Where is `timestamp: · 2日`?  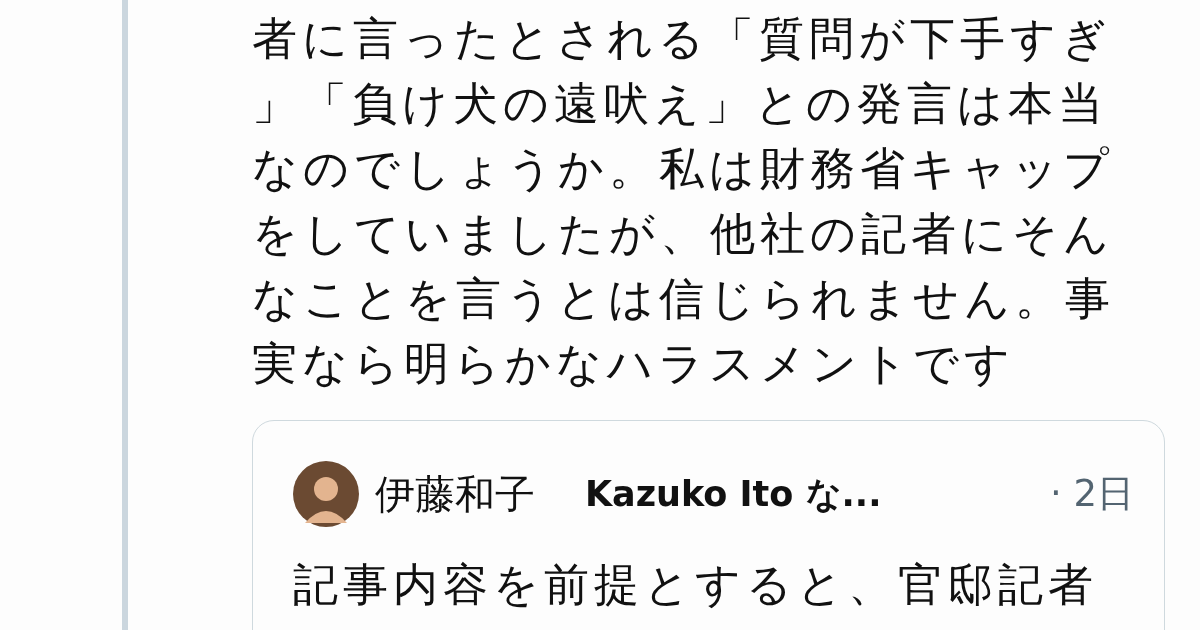
timestamp: · 2日 is located at coordinates (1091, 494).